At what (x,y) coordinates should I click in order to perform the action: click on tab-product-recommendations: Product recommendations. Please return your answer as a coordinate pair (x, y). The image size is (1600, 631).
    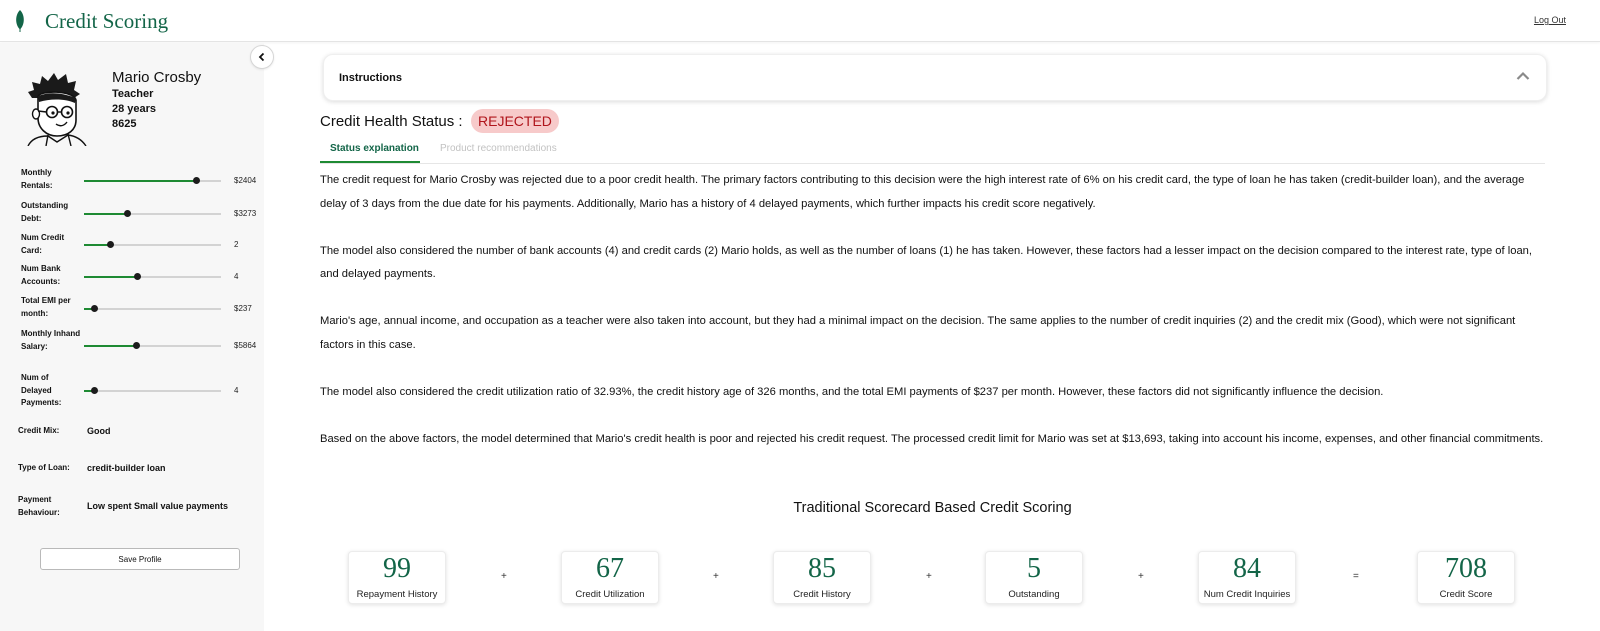
    Looking at the image, I should click on (498, 148).